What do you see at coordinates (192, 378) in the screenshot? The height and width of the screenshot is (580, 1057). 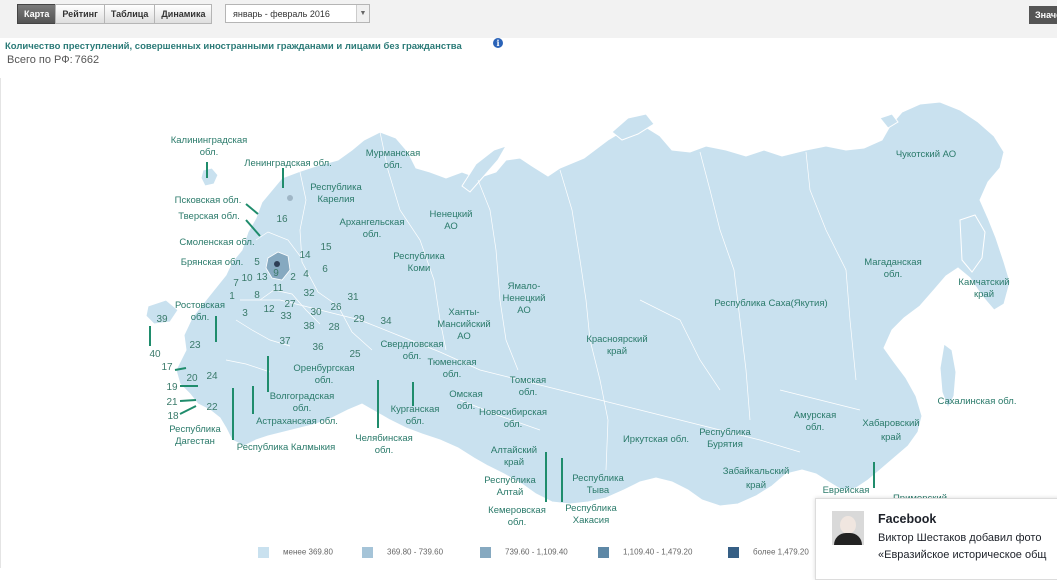 I see `region-number: 20` at bounding box center [192, 378].